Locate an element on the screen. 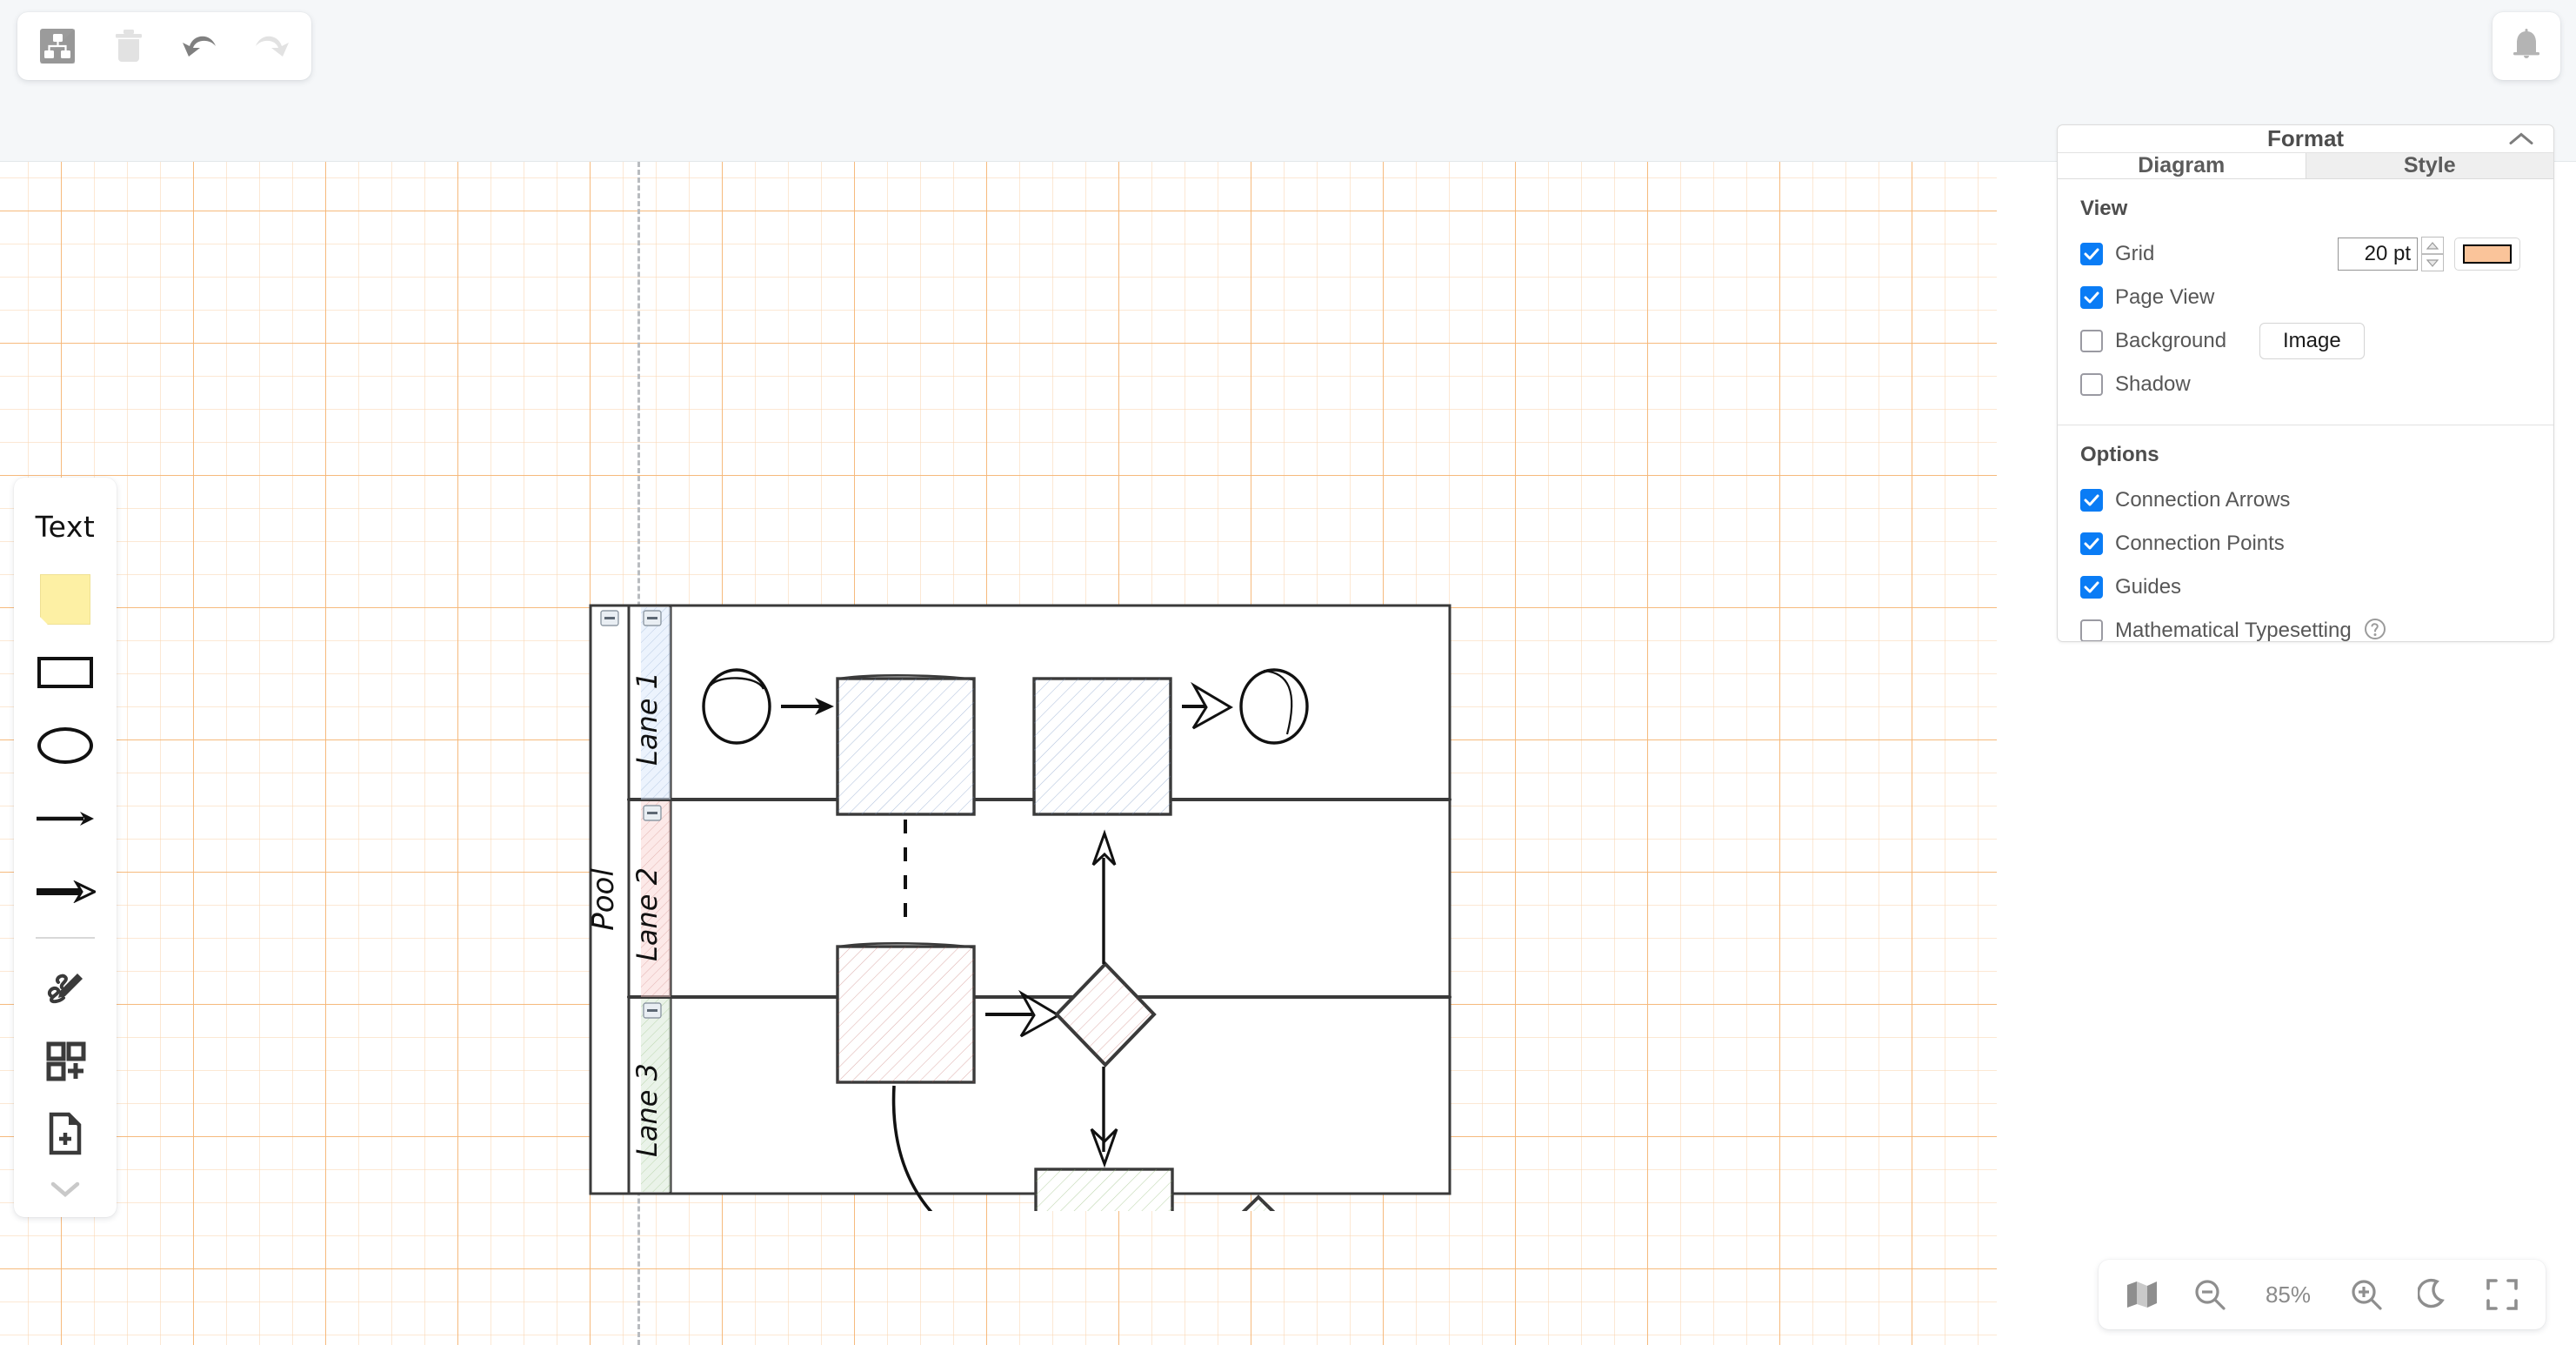 The width and height of the screenshot is (2576, 1345). background-image-button: Image is located at coordinates (2312, 341).